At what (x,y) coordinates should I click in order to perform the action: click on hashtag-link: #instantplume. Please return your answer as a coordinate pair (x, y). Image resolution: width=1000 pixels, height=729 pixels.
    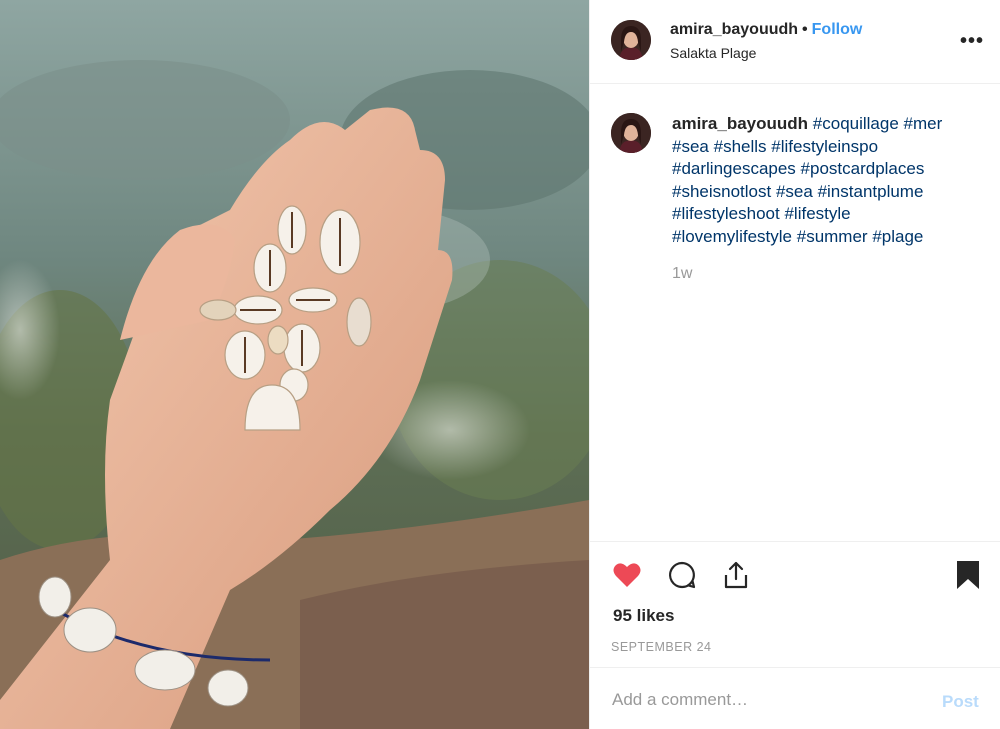
    Looking at the image, I should click on (871, 191).